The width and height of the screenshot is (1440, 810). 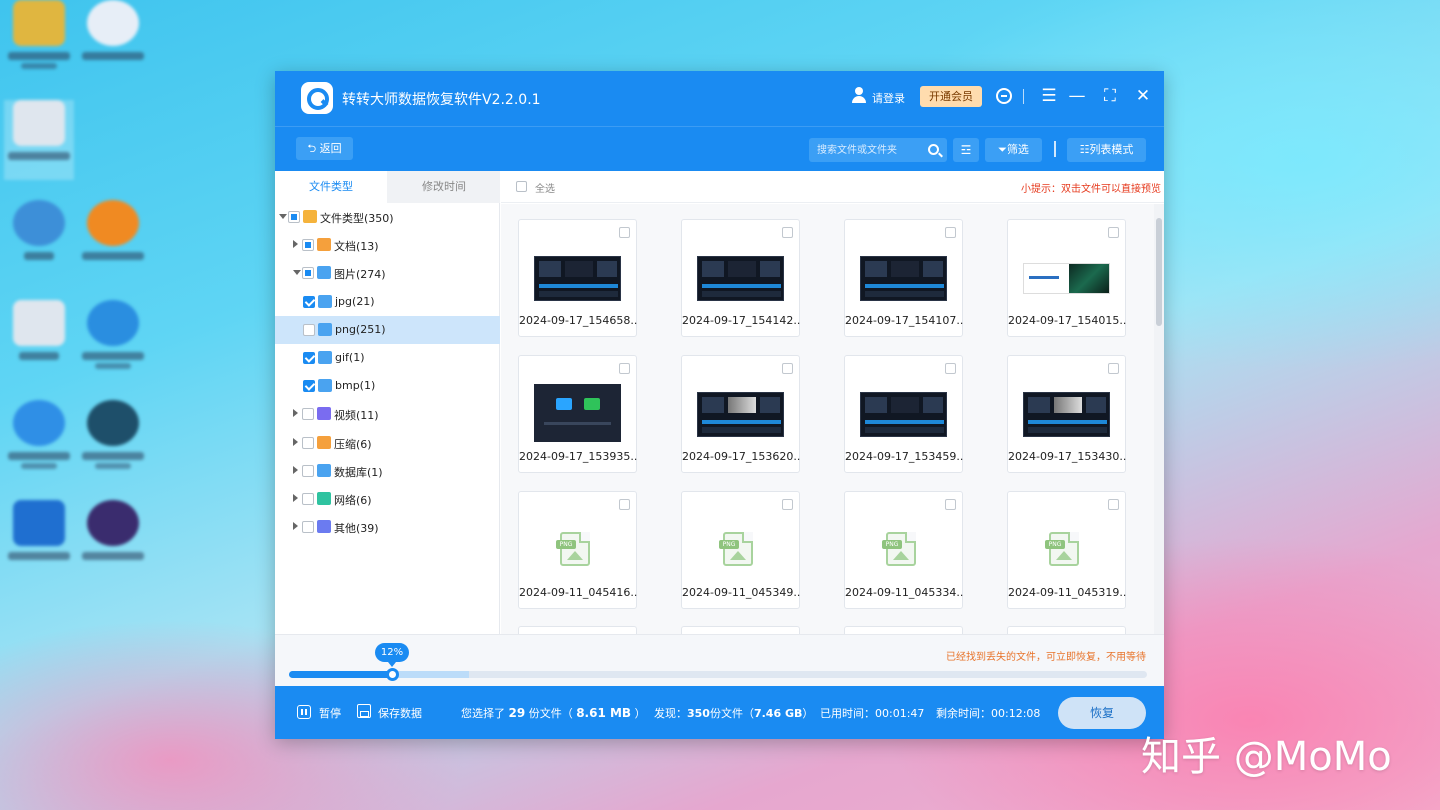 I want to click on support-icon, so click(x=1004, y=96).